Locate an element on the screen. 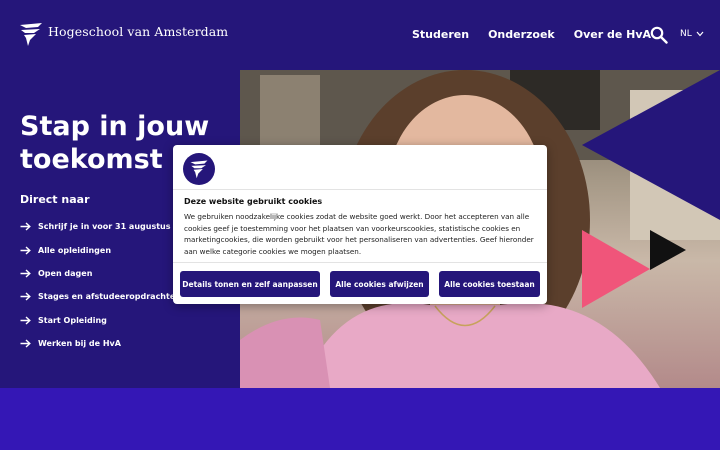 The width and height of the screenshot is (720, 450). quick-link-label: Start Opleiding is located at coordinates (72, 320).